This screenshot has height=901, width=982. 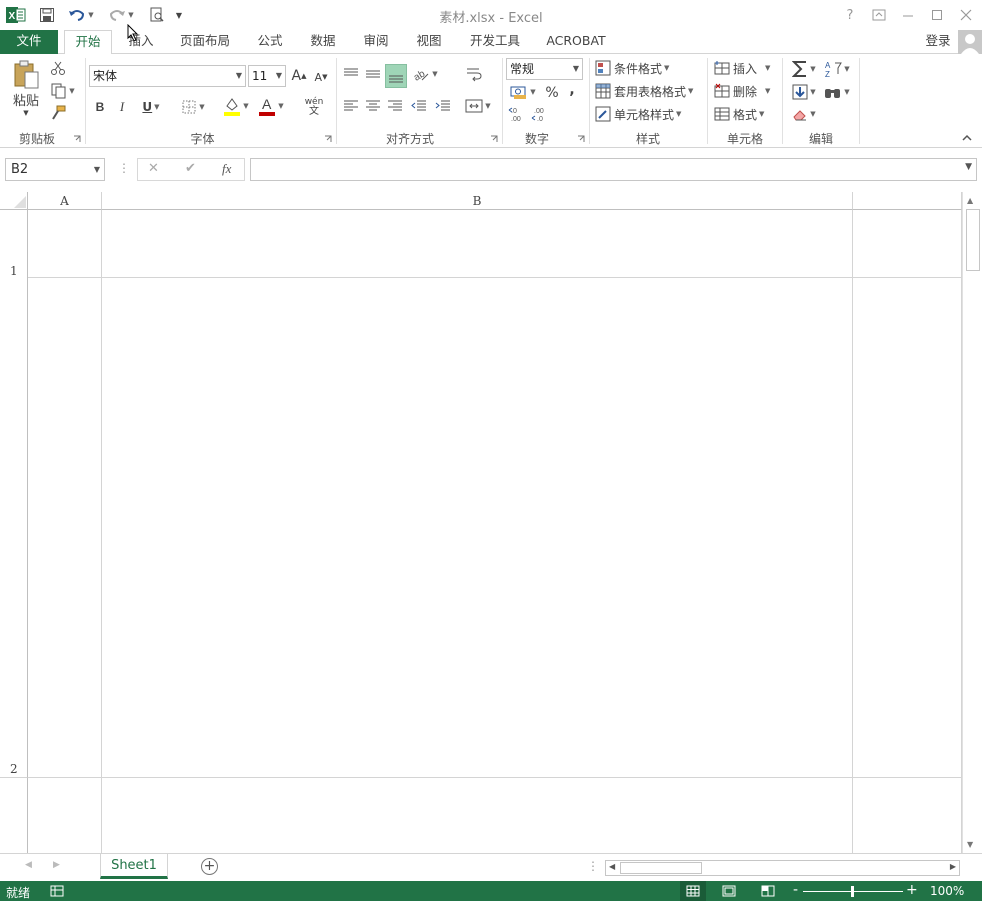 What do you see at coordinates (190, 168) in the screenshot?
I see `enter-entry-button: ✔` at bounding box center [190, 168].